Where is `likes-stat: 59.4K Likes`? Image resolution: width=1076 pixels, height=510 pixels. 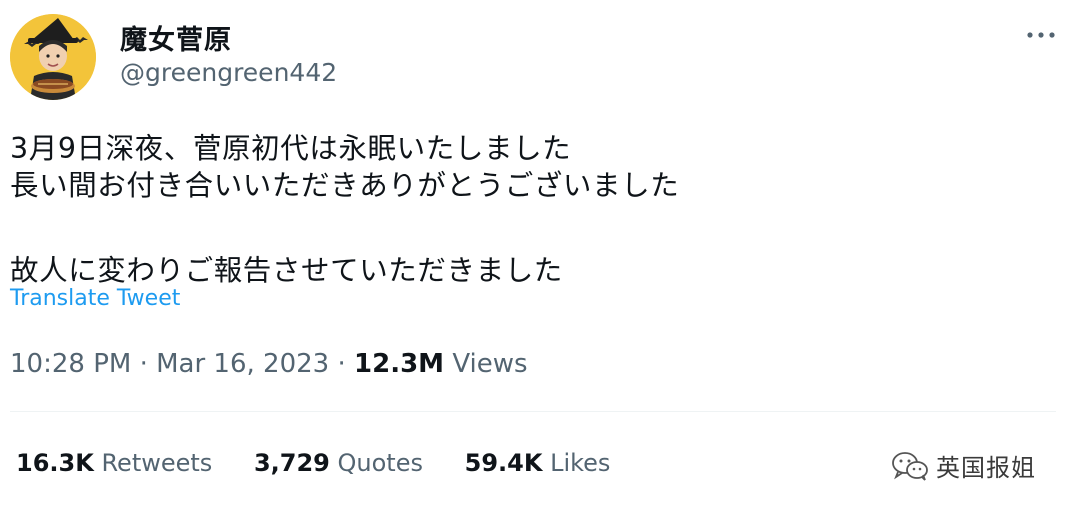 likes-stat: 59.4K Likes is located at coordinates (538, 463).